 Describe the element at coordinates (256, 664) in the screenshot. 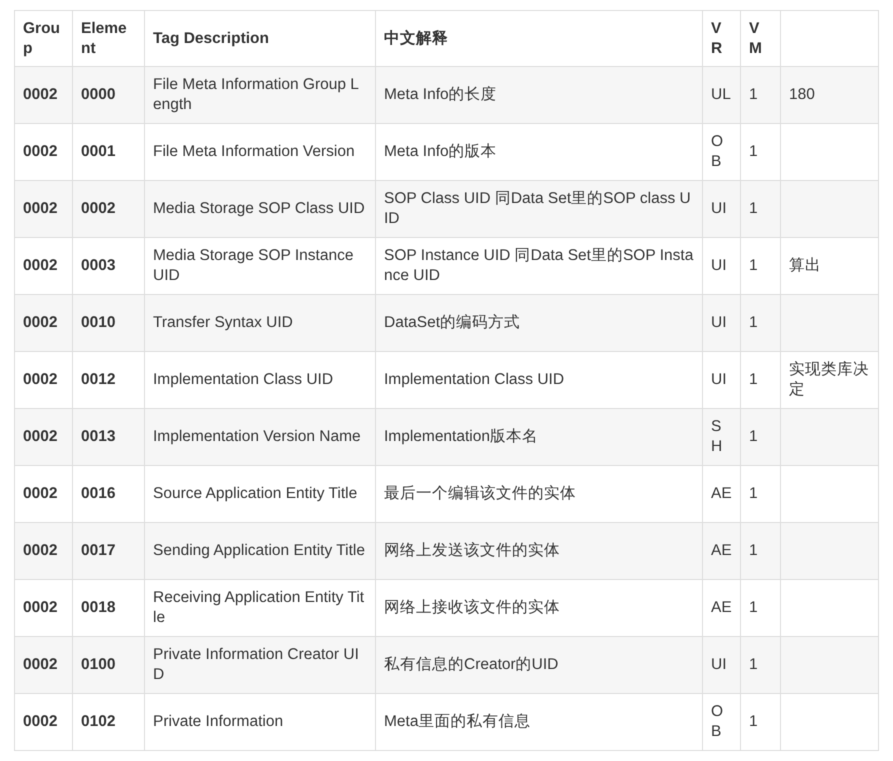

I see `table-cell: Private Information Creator UID` at that location.